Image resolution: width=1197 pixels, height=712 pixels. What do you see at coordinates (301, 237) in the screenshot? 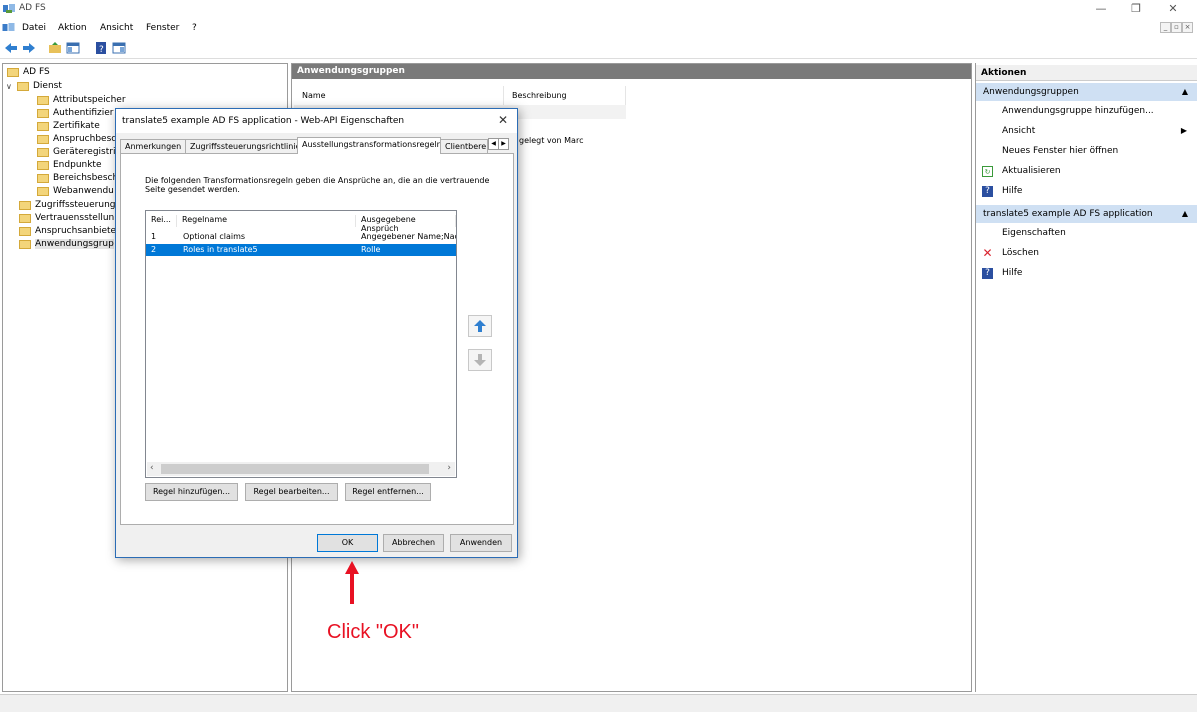
I see `rule-row: 1 Optional claims Angegebener Name;Nac` at bounding box center [301, 237].